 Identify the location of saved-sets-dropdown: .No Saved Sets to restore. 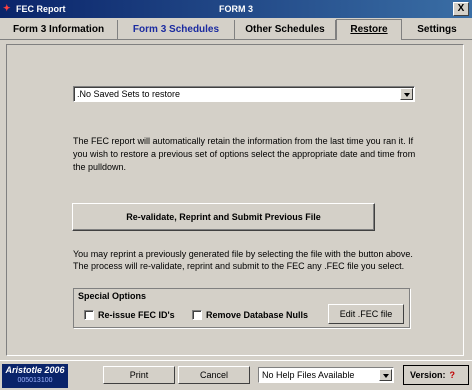
(244, 94).